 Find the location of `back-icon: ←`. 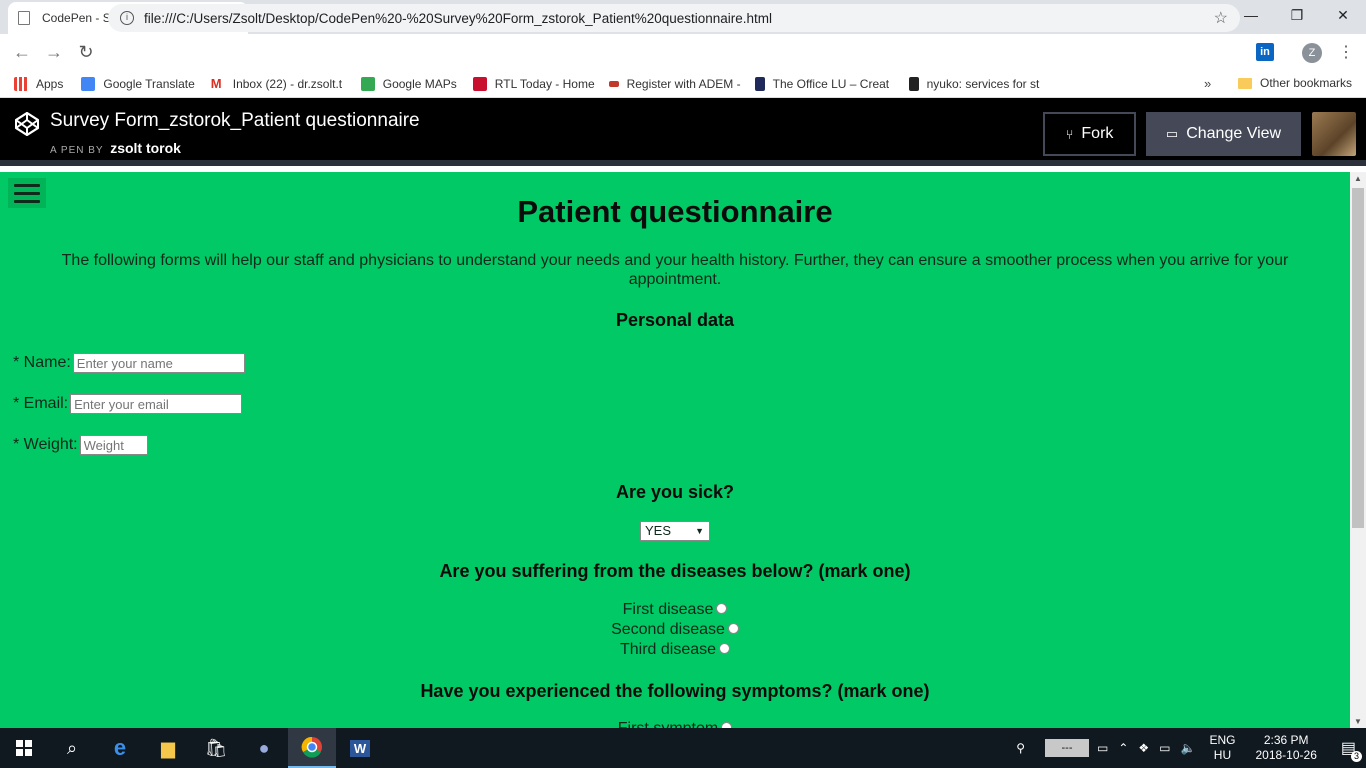

back-icon: ← is located at coordinates (22, 52).